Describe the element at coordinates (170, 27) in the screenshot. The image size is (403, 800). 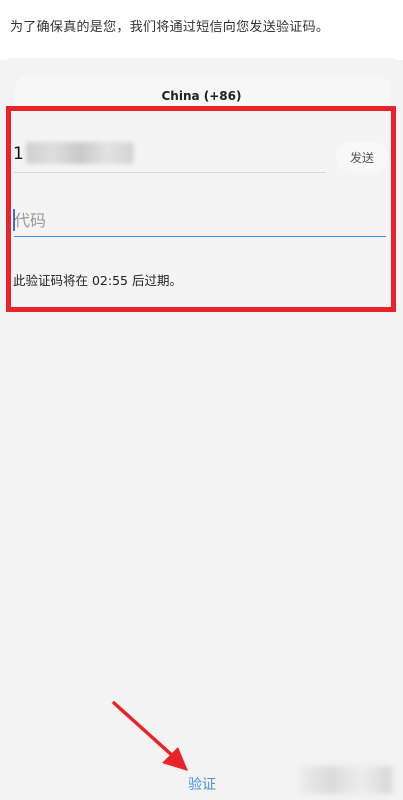
I see `verification-notice: 为了确保真的是您，我们将通过短信向您发送验证码。` at that location.